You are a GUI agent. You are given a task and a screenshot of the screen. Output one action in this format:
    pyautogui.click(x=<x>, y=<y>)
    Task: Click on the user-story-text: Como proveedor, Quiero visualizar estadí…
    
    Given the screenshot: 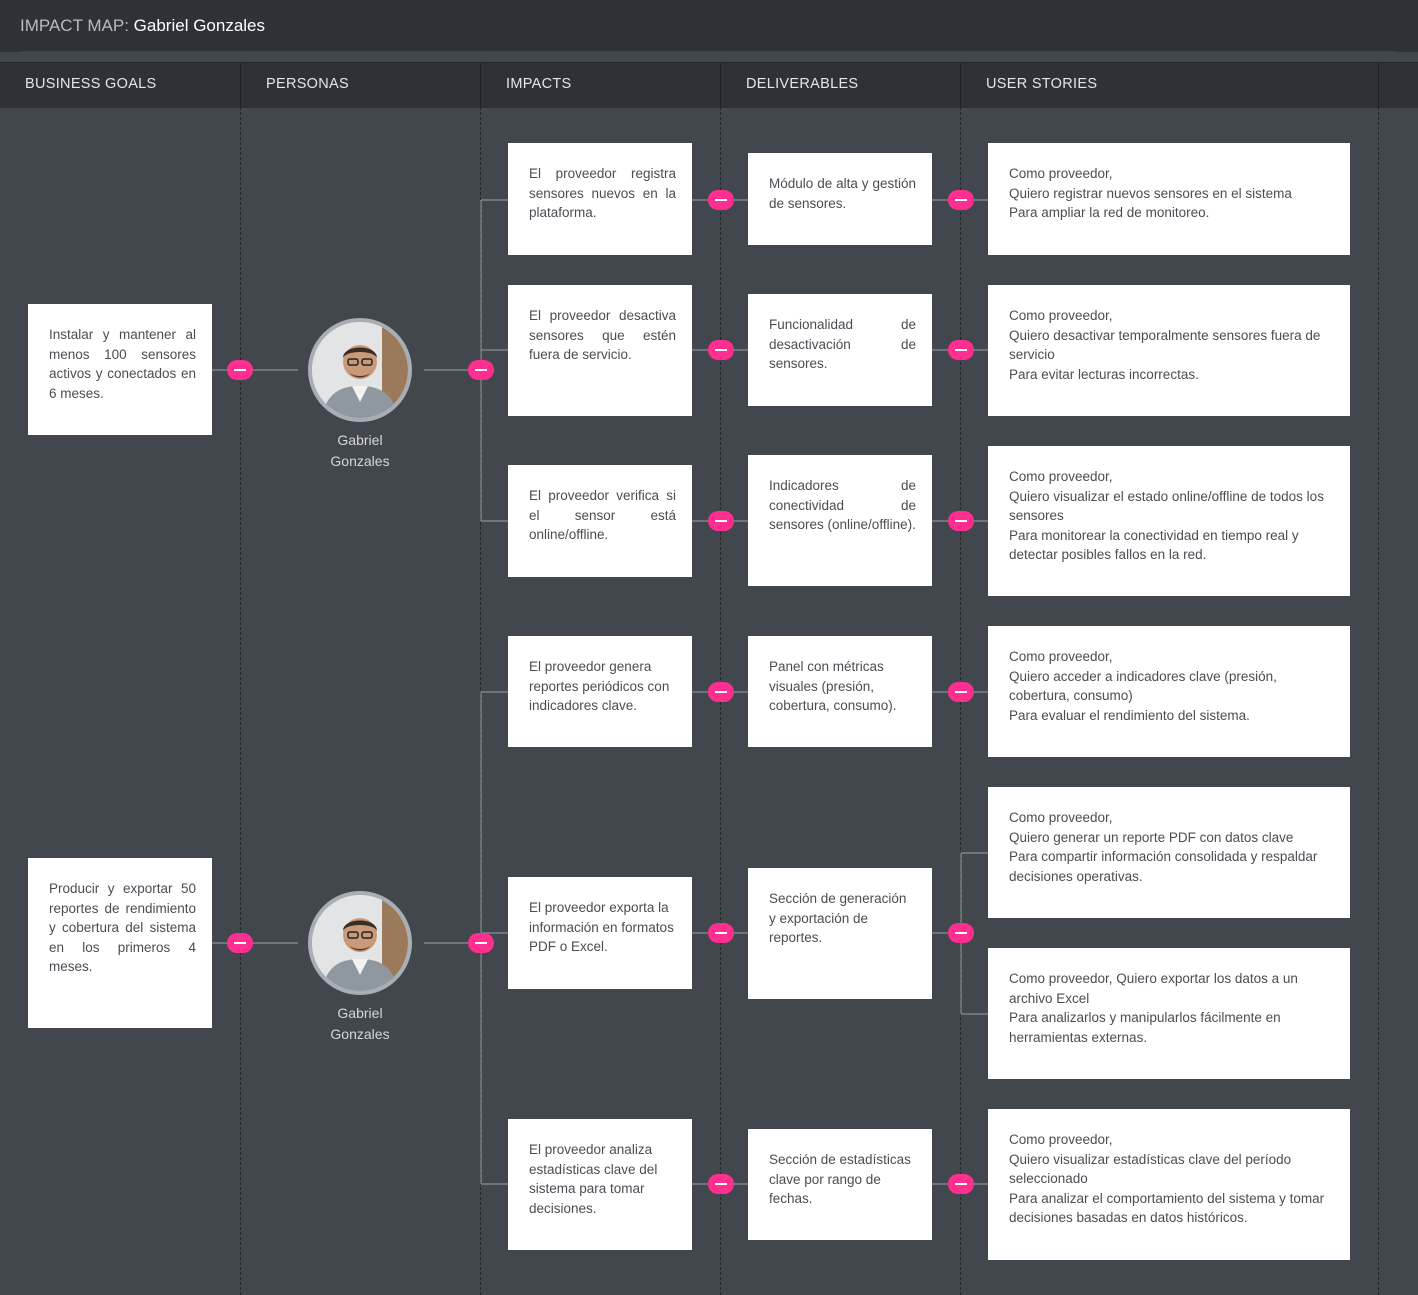 What is the action you would take?
    pyautogui.click(x=1167, y=1178)
    